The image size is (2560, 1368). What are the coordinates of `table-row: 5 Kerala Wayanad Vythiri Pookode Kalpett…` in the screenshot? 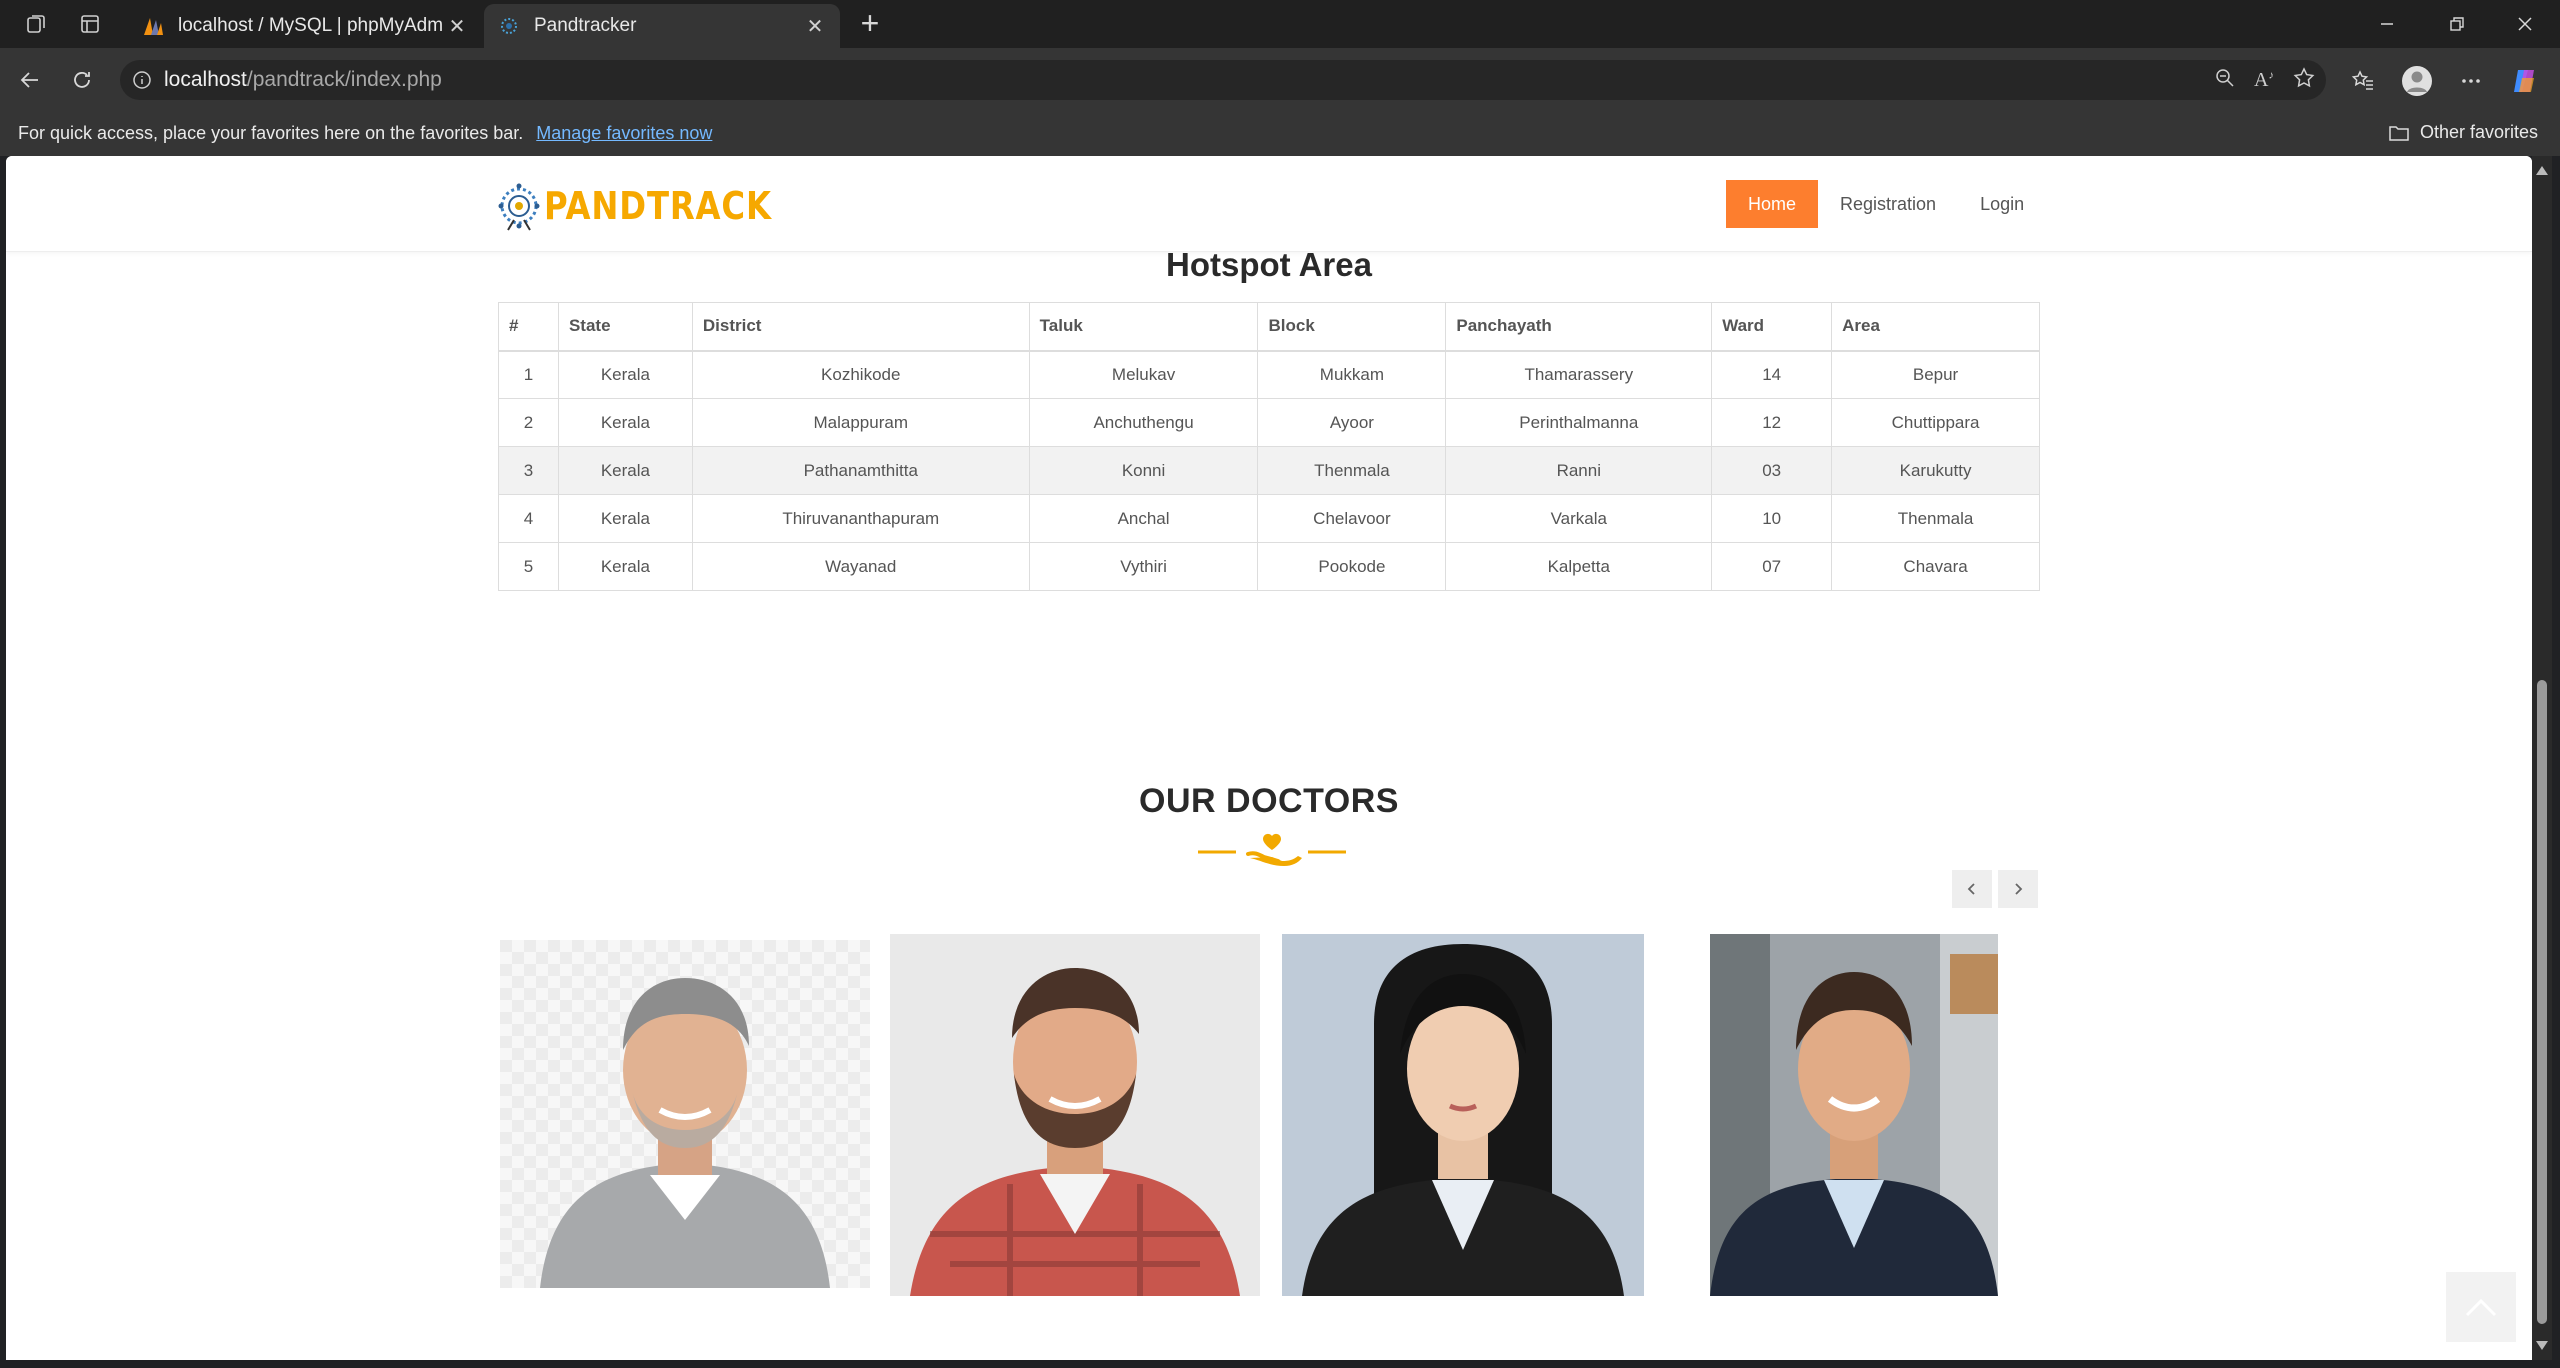 It's located at (1269, 566).